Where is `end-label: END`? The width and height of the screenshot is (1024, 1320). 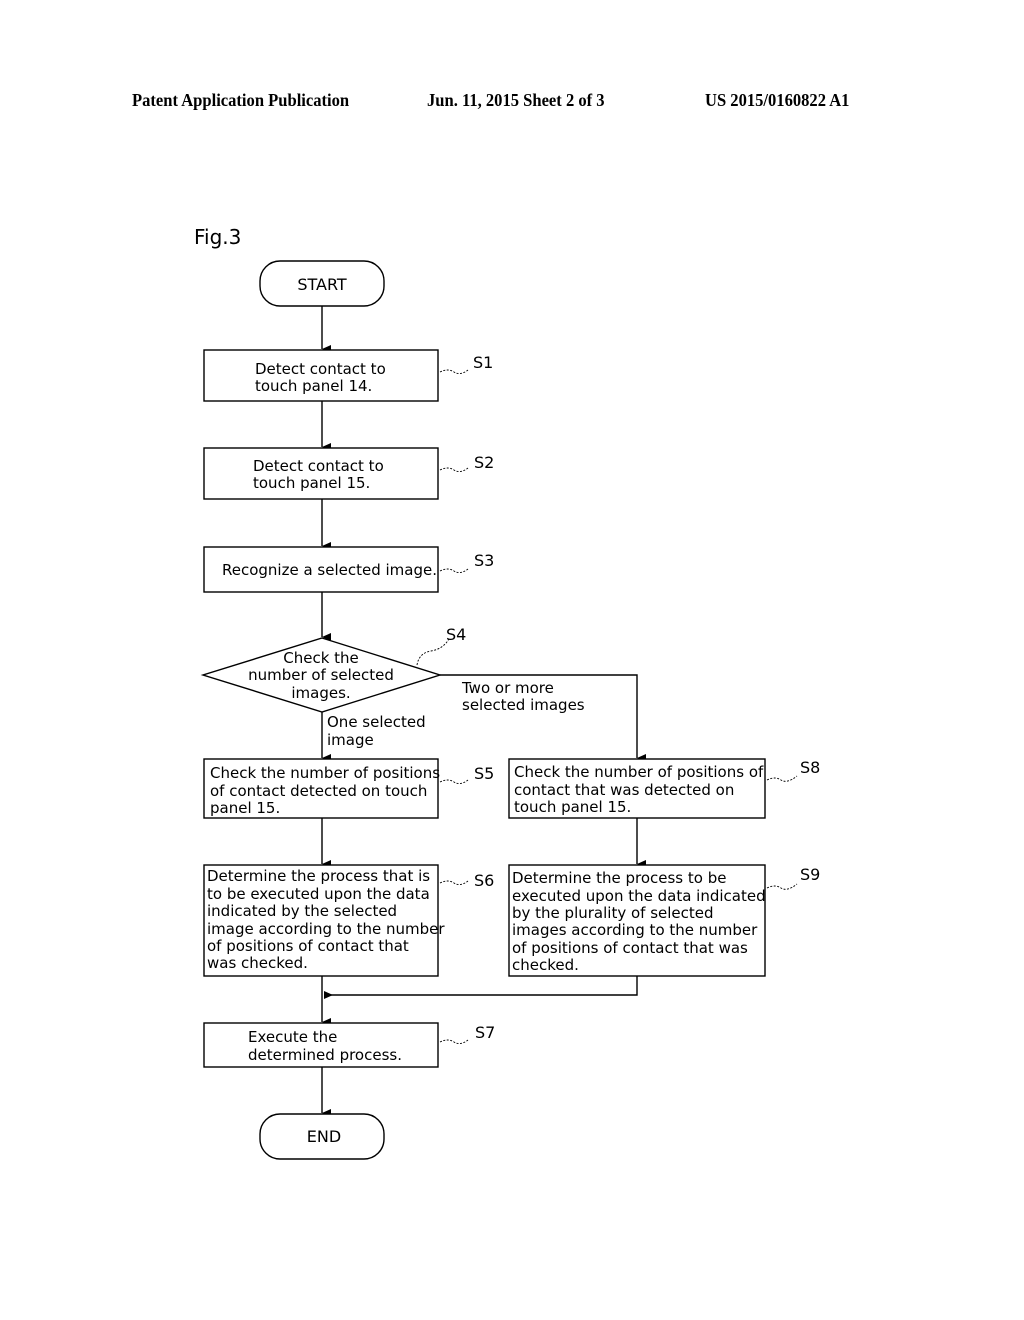
end-label: END is located at coordinates (324, 1136).